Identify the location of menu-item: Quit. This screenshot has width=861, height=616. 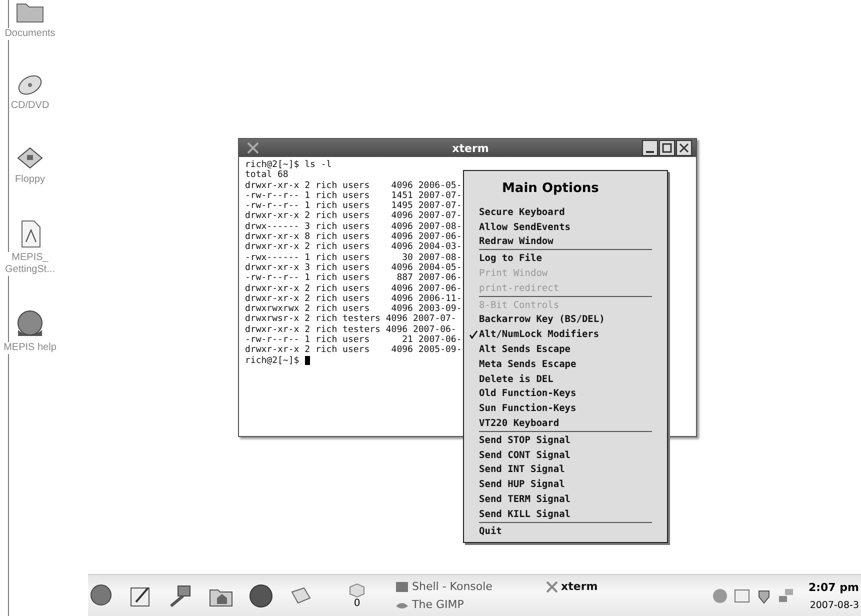
(490, 531).